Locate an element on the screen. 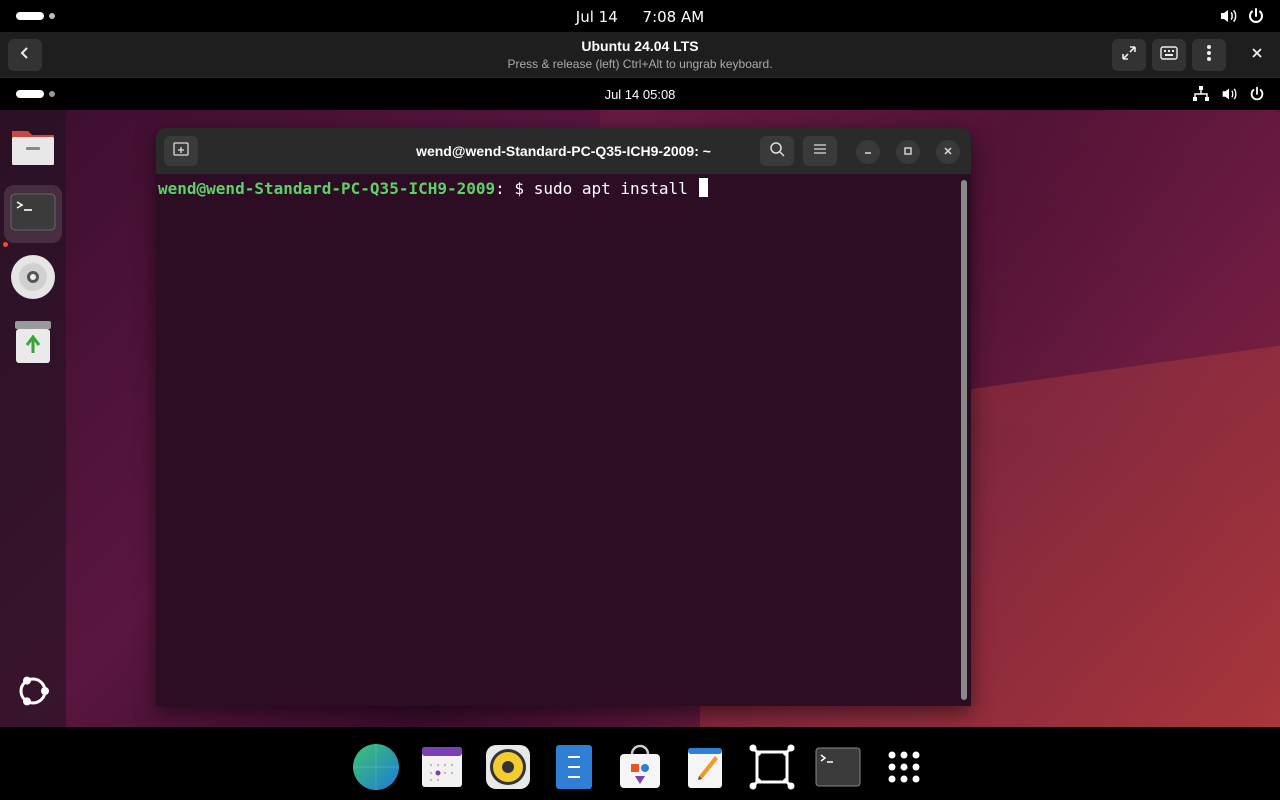 The height and width of the screenshot is (800, 1280). hamburger-icon is located at coordinates (820, 151).